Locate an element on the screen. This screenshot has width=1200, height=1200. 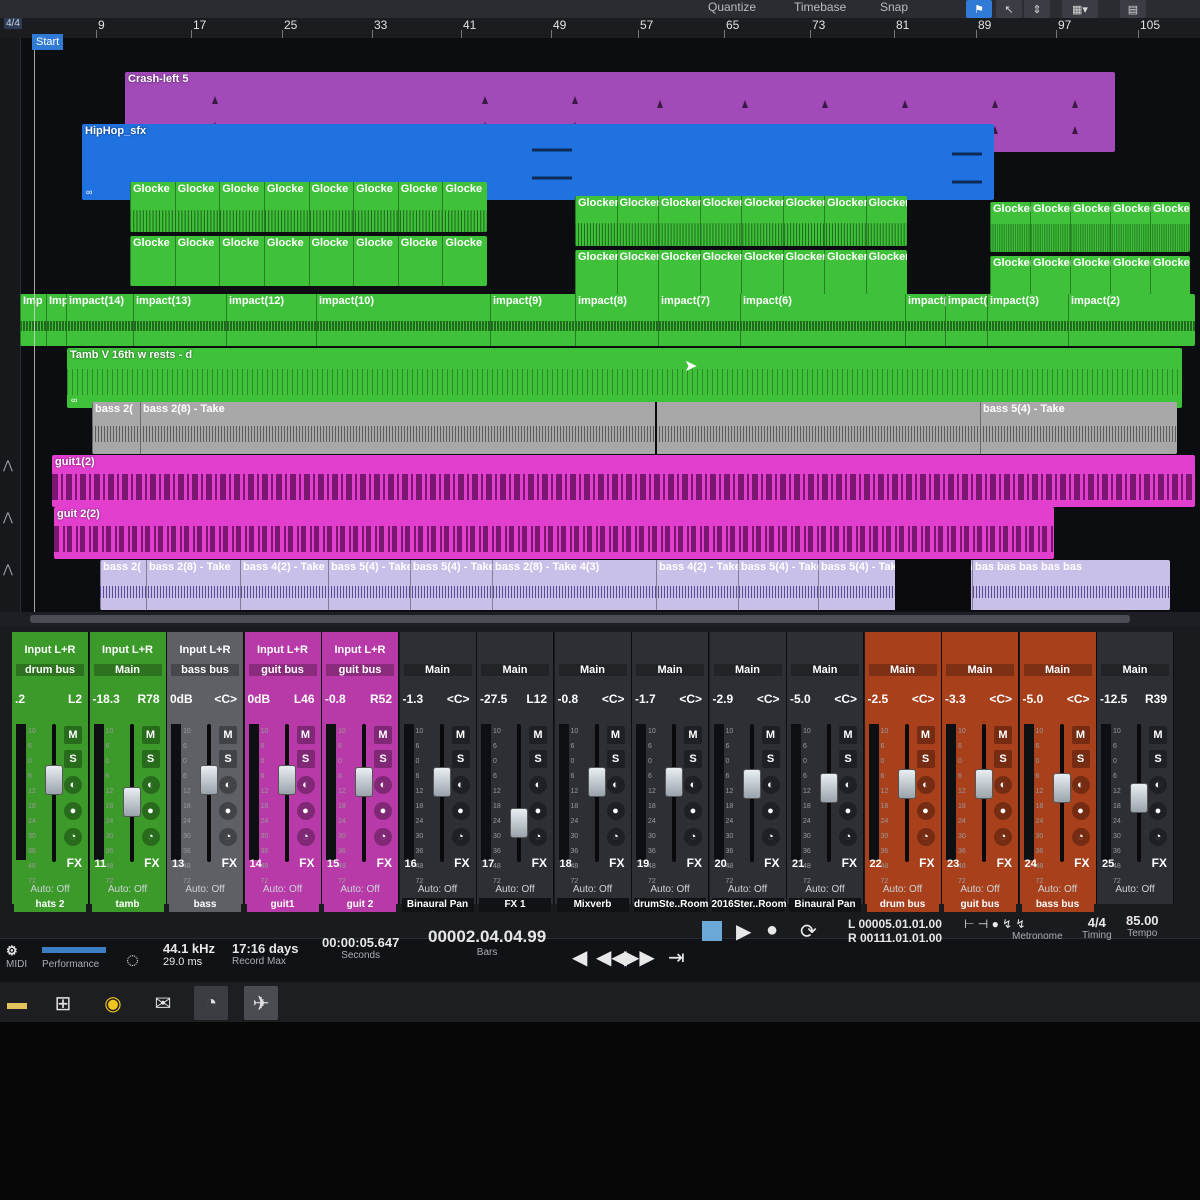
channel-name: guit bus is located at coordinates (980, 905).